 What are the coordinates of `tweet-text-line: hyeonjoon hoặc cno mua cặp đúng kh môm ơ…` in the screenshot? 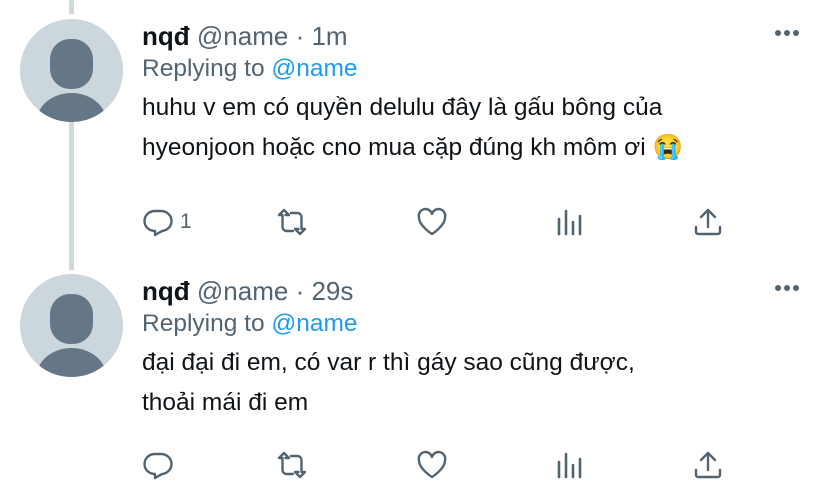 It's located at (412, 147).